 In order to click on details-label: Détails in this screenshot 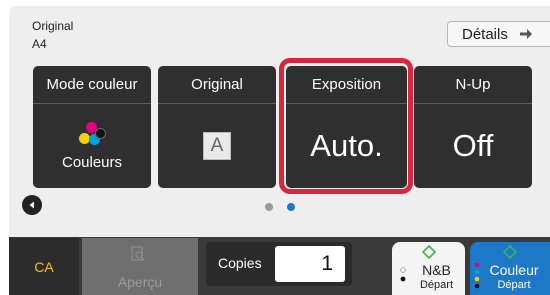, I will do `click(485, 34)`.